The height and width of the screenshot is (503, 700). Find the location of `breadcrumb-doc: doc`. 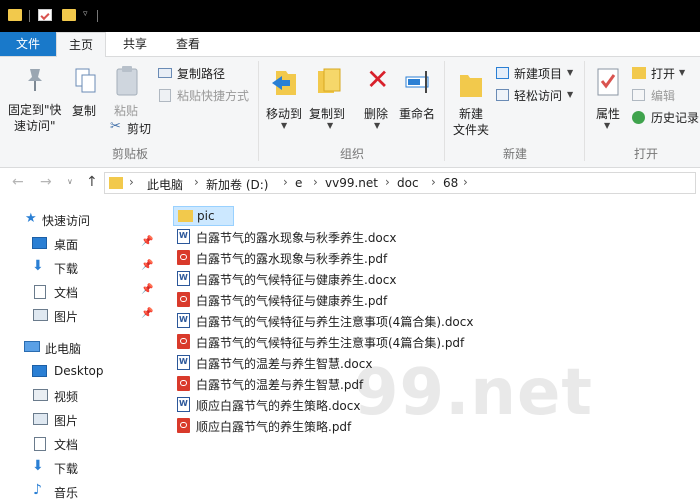

breadcrumb-doc: doc is located at coordinates (408, 183).